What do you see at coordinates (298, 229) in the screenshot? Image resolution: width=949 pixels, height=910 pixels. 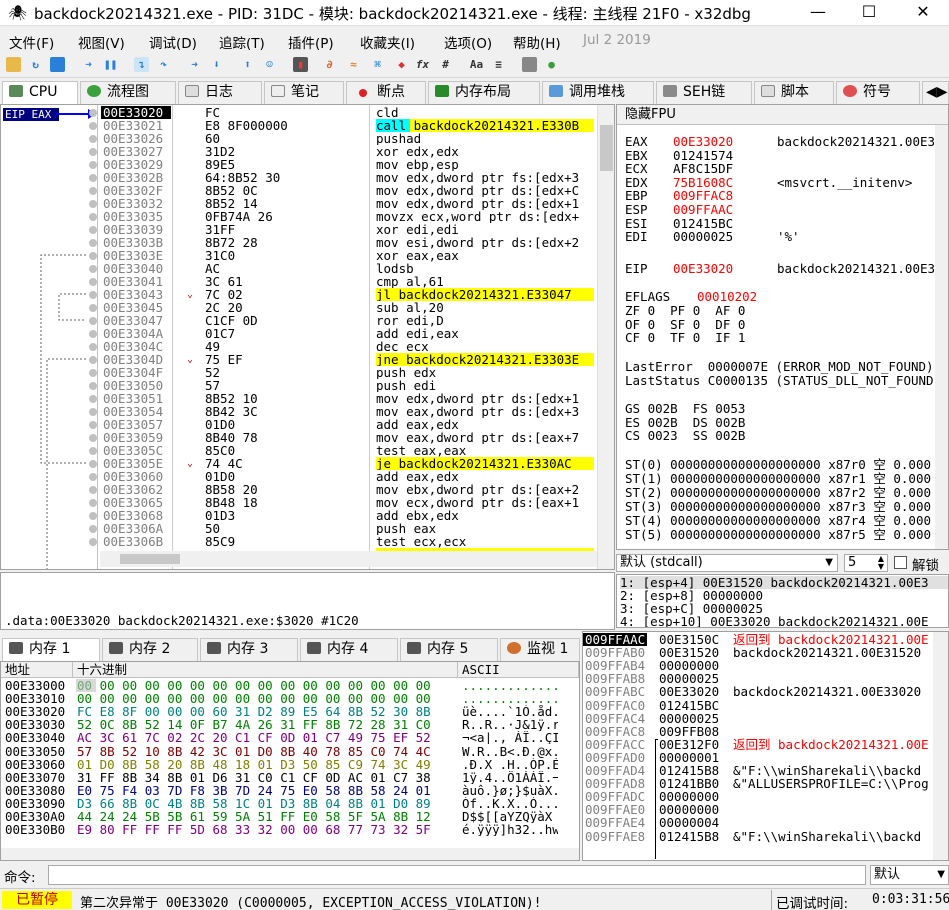 I see `disasm-row: 00E33039 31FF xor edi,edi` at bounding box center [298, 229].